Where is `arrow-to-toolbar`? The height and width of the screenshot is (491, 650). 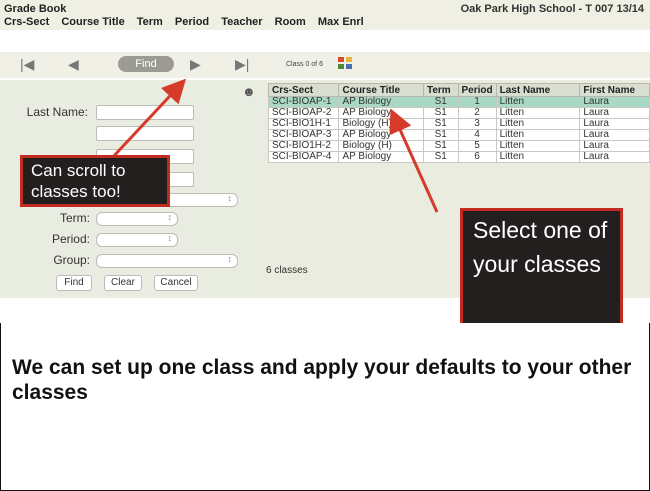 arrow-to-toolbar is located at coordinates (148, 119).